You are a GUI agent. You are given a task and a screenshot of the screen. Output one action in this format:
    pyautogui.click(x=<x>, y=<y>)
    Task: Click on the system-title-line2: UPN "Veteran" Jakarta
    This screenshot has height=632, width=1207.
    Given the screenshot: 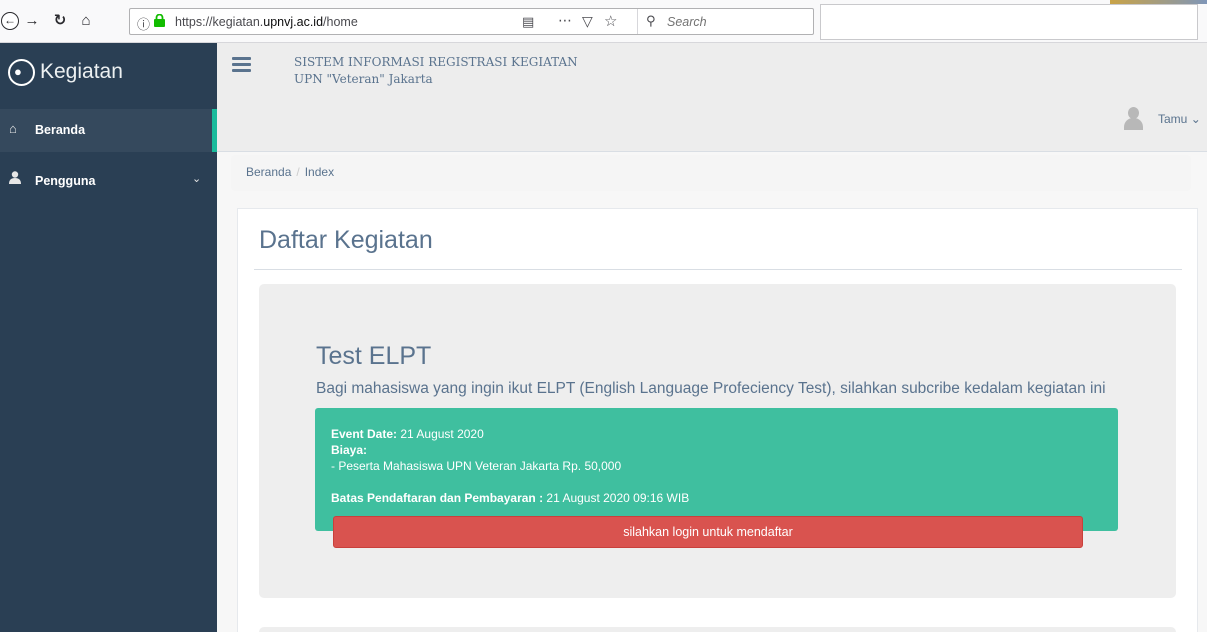 What is the action you would take?
    pyautogui.click(x=363, y=79)
    